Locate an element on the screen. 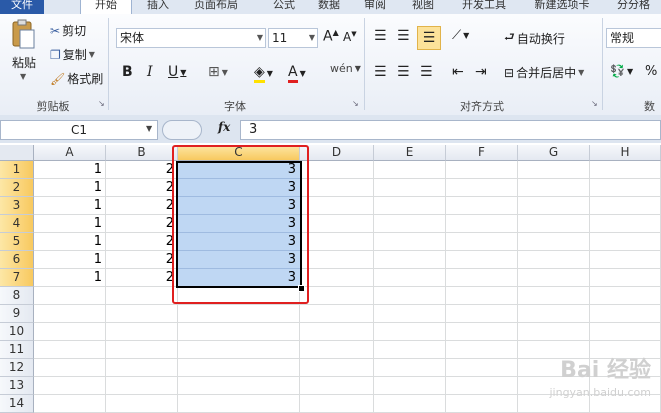 The image size is (661, 413). shrink-font-button: A▼ is located at coordinates (350, 37).